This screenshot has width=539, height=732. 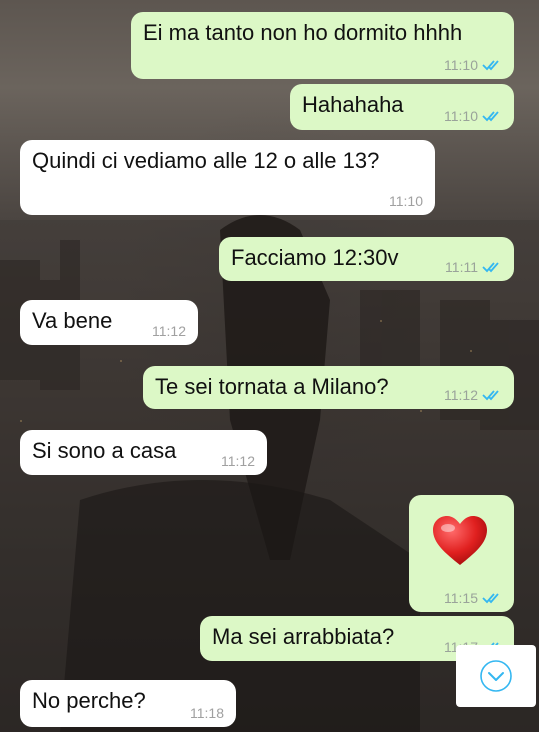 I want to click on message-outgoing: Hahahaha 11:10, so click(x=402, y=107).